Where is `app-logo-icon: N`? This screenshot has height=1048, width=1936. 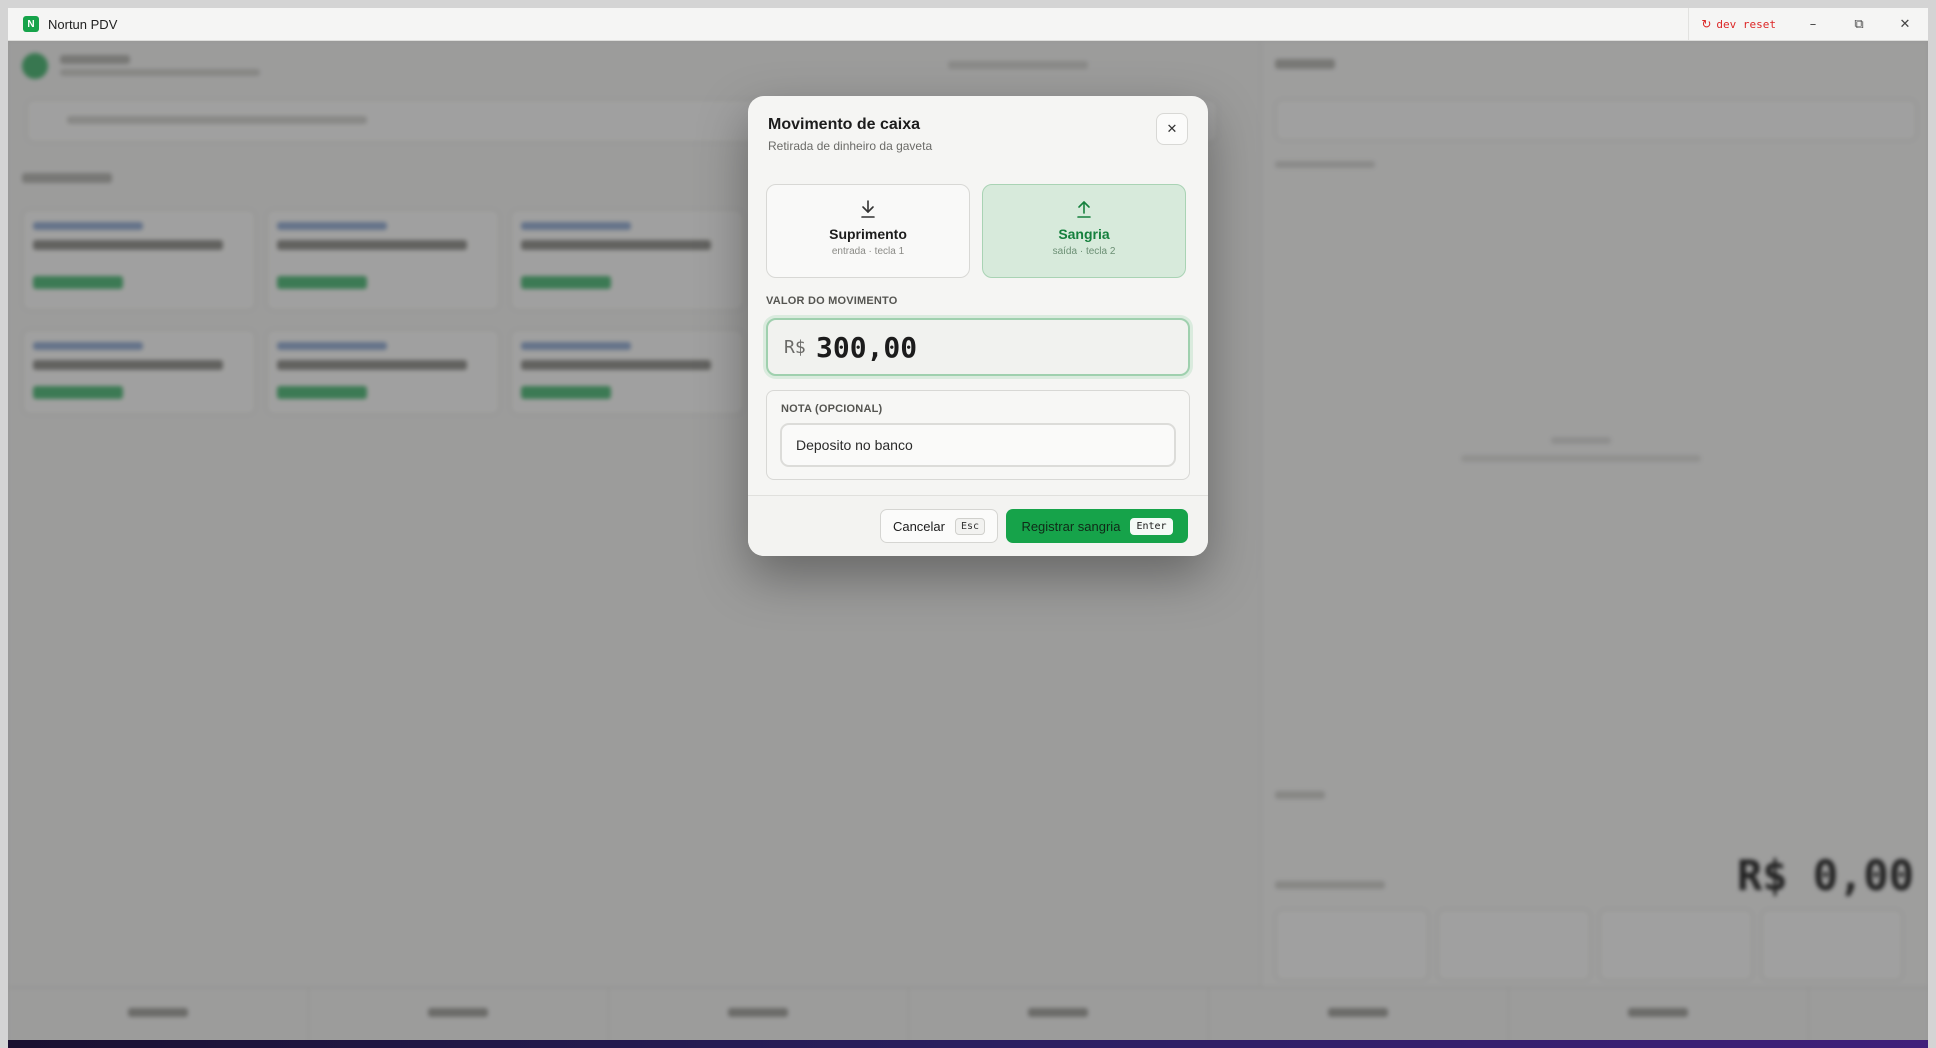
app-logo-icon: N is located at coordinates (31, 24).